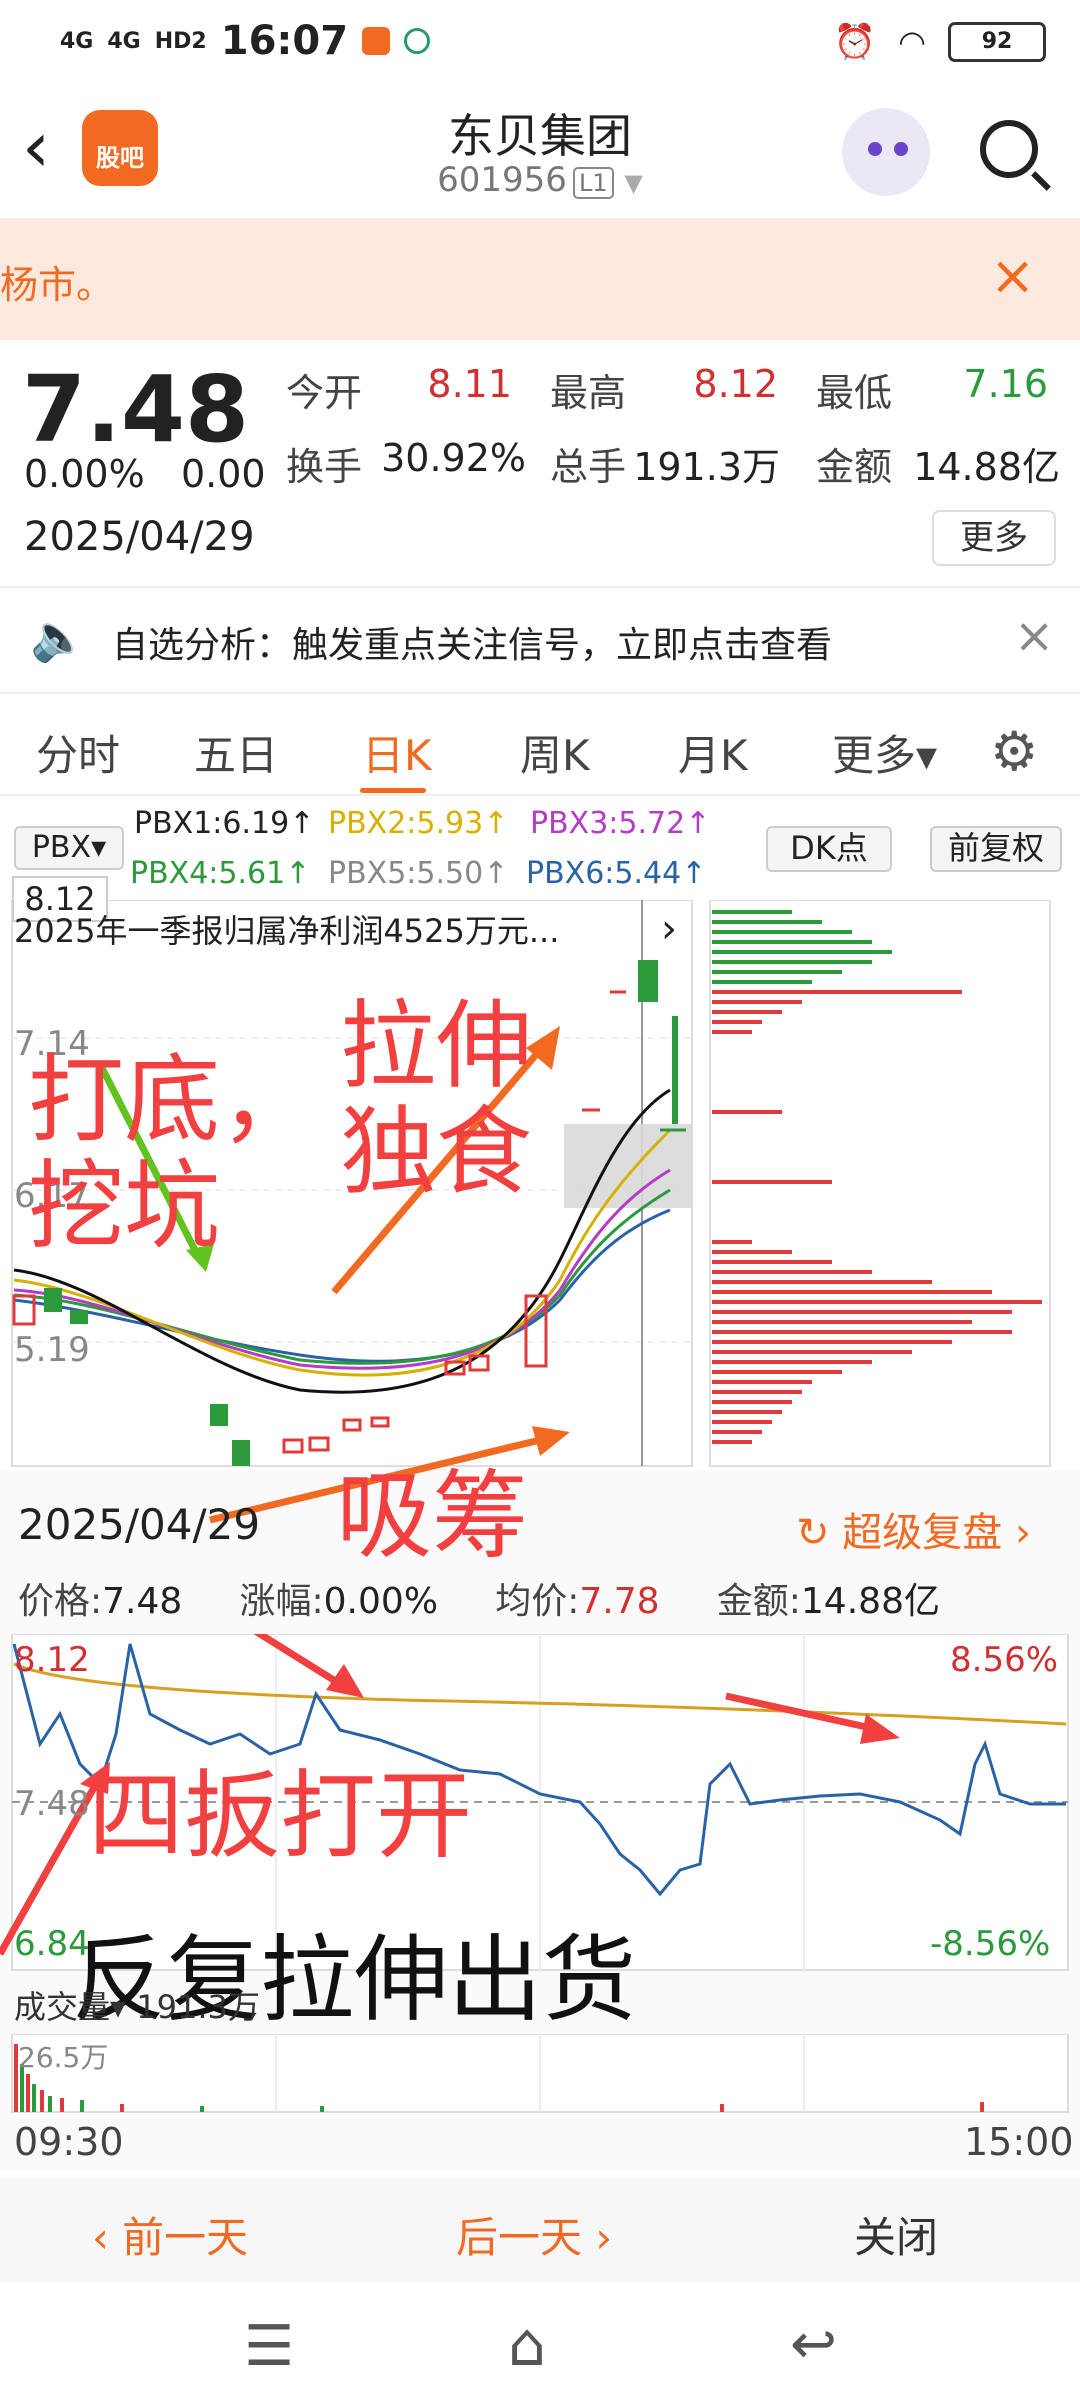  I want to click on time-end: 15:00, so click(1019, 2142).